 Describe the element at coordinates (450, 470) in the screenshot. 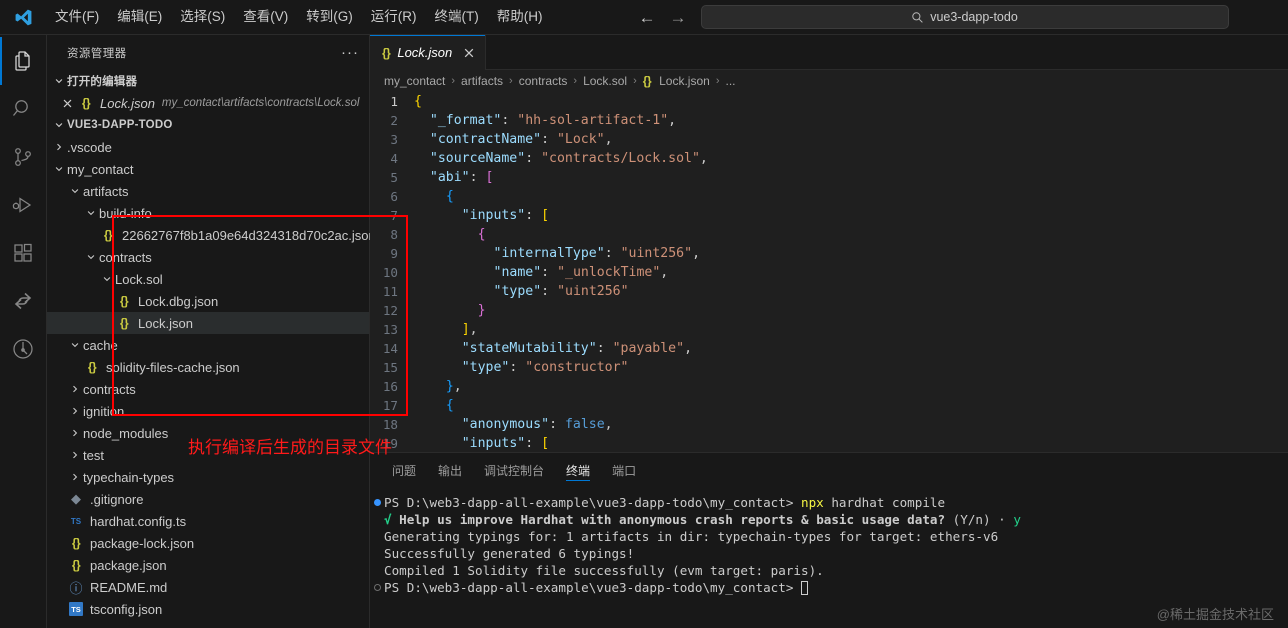

I see `panel-tab-输出: 输出` at that location.